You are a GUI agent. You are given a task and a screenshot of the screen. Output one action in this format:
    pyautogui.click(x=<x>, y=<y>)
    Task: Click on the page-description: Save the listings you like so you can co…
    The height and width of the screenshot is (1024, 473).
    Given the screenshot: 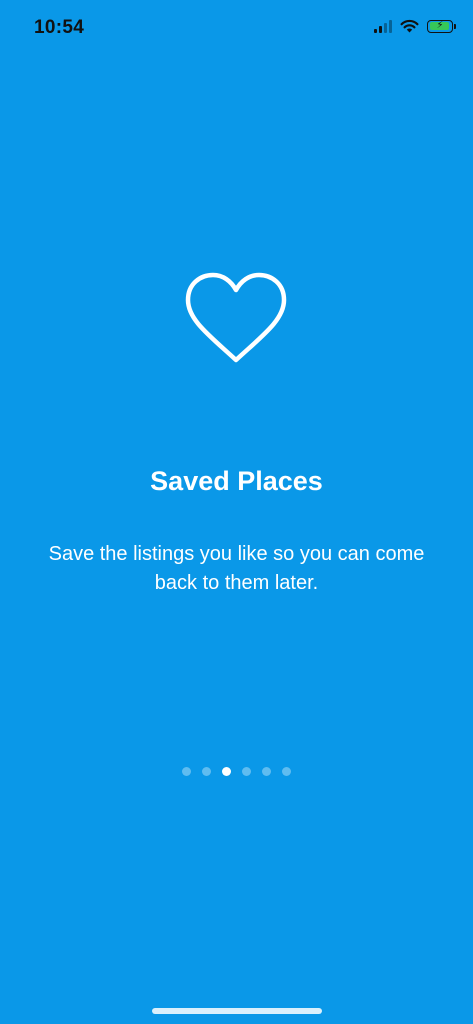 What is the action you would take?
    pyautogui.click(x=236, y=568)
    